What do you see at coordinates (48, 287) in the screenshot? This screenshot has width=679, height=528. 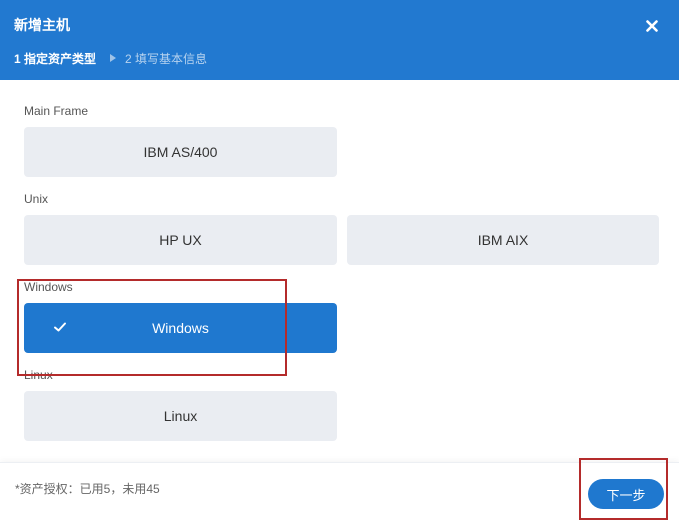 I see `section-label-windows: Windows` at bounding box center [48, 287].